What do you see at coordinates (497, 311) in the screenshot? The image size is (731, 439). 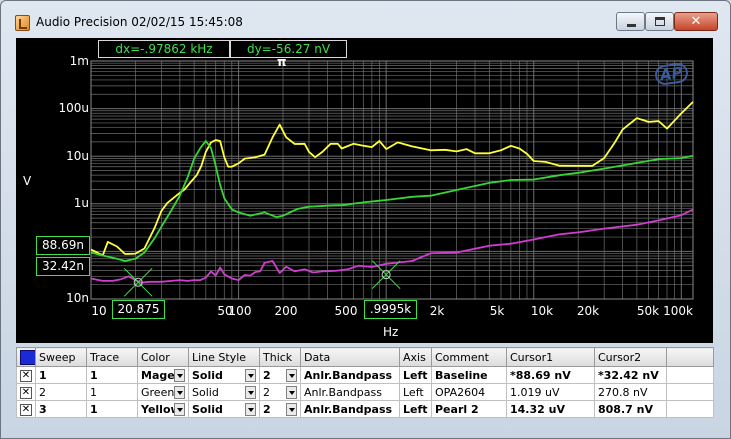 I see `x-tick-label: 5k` at bounding box center [497, 311].